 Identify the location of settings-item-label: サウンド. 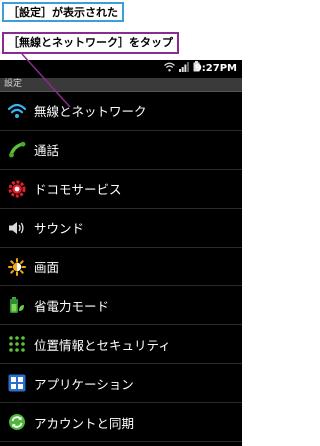
(59, 229).